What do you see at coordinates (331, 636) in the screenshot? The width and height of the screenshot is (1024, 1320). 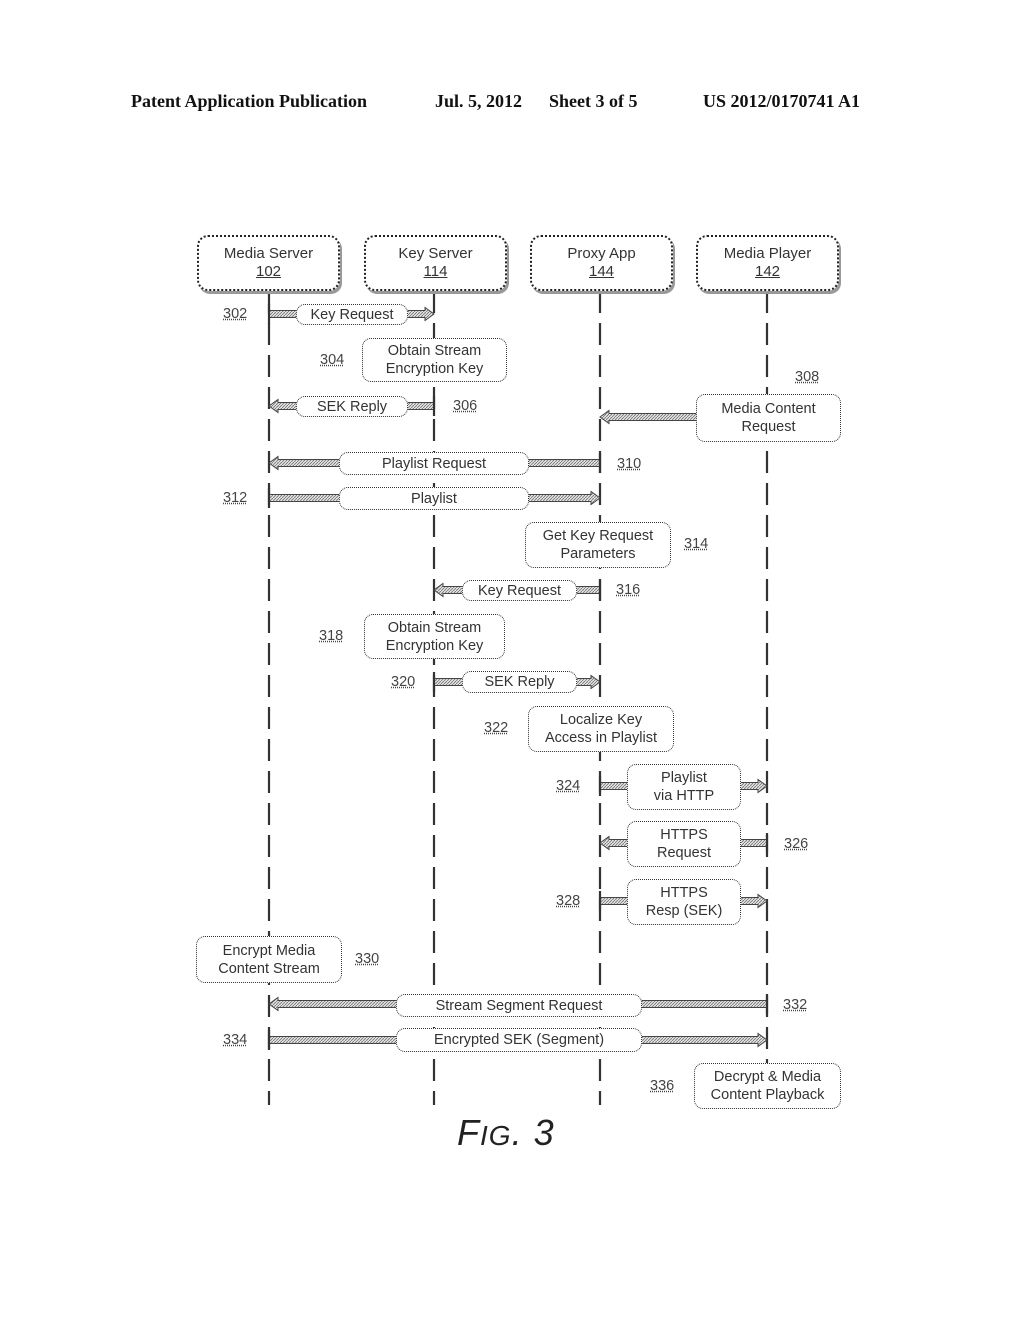 I see `ref-318: 318` at bounding box center [331, 636].